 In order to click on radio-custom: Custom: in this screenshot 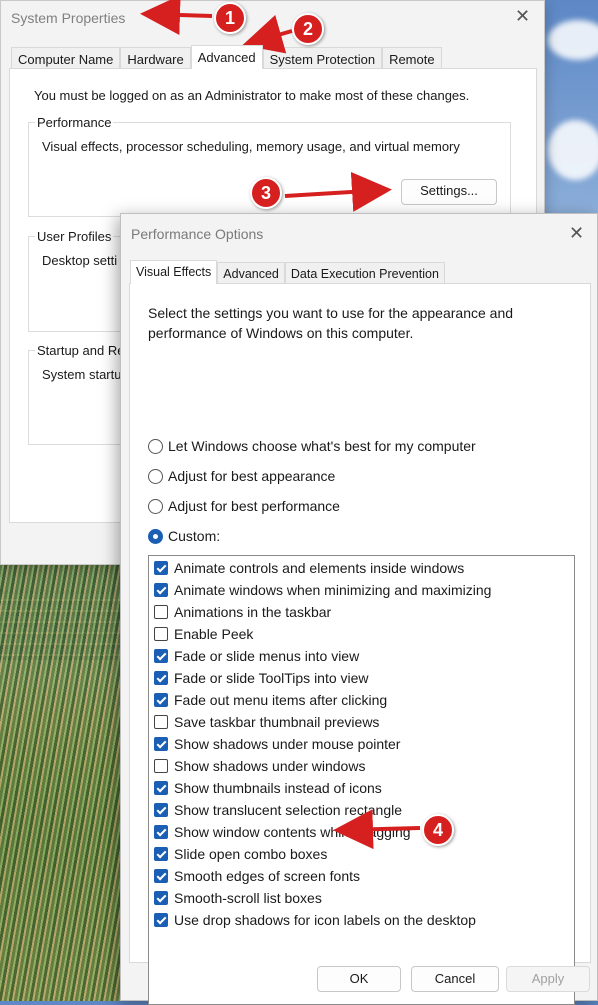, I will do `click(184, 536)`.